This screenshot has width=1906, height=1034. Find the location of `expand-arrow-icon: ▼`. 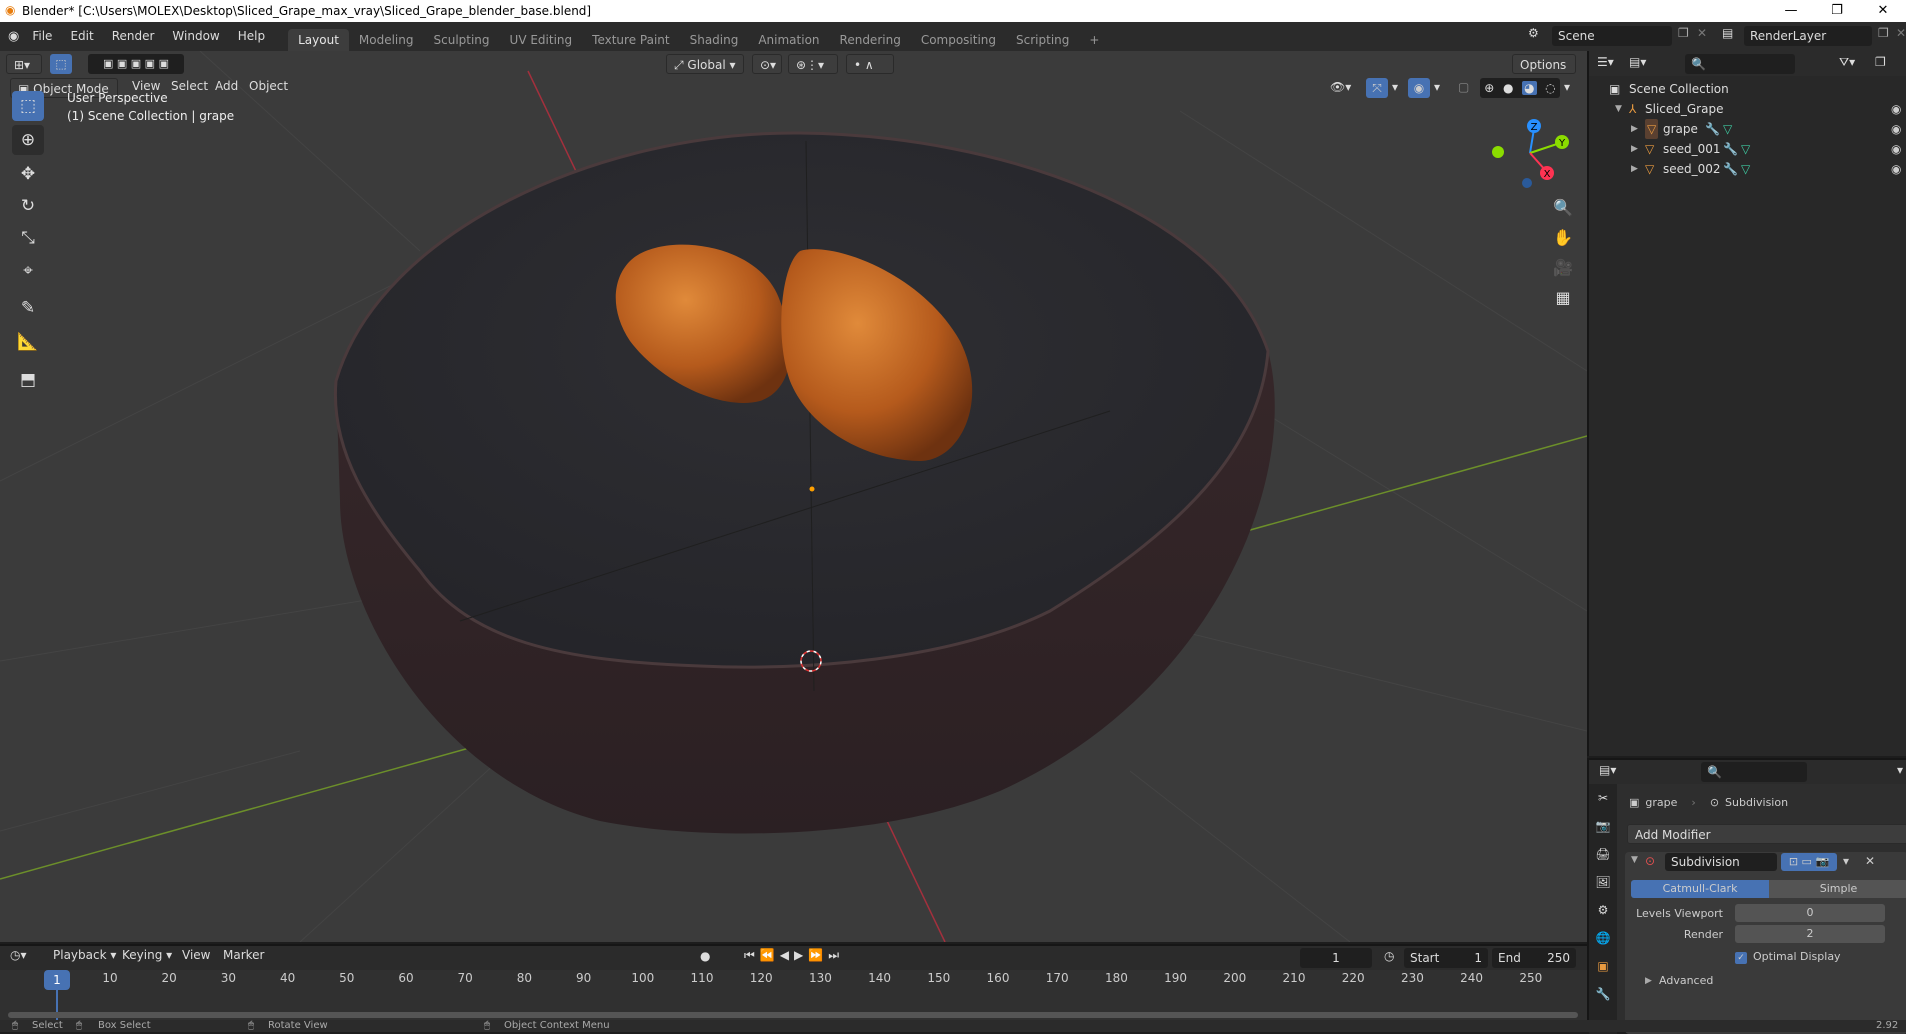

expand-arrow-icon: ▼ is located at coordinates (1618, 109).